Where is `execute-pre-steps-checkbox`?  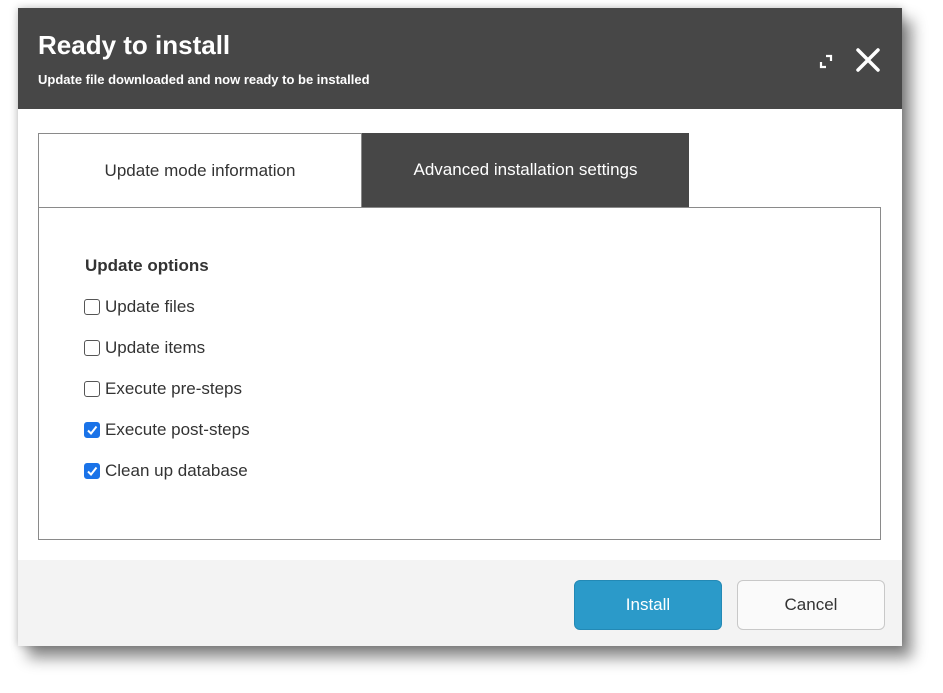
execute-pre-steps-checkbox is located at coordinates (92, 389).